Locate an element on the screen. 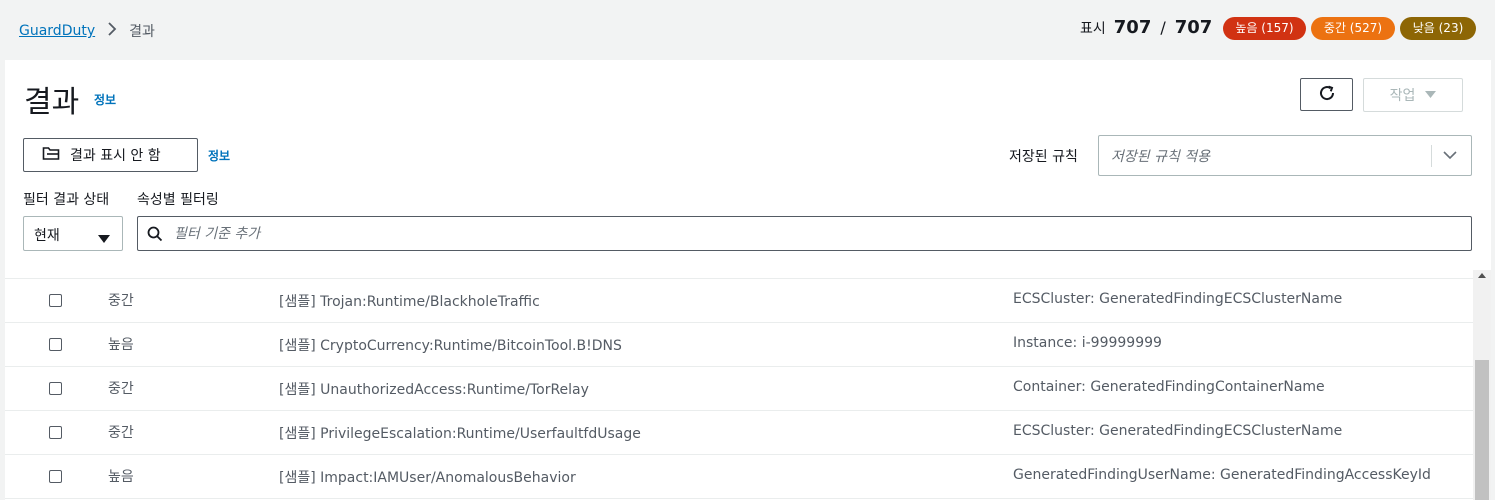 The image size is (1495, 500). severity-medium-badge: 중간 (527) is located at coordinates (1353, 28).